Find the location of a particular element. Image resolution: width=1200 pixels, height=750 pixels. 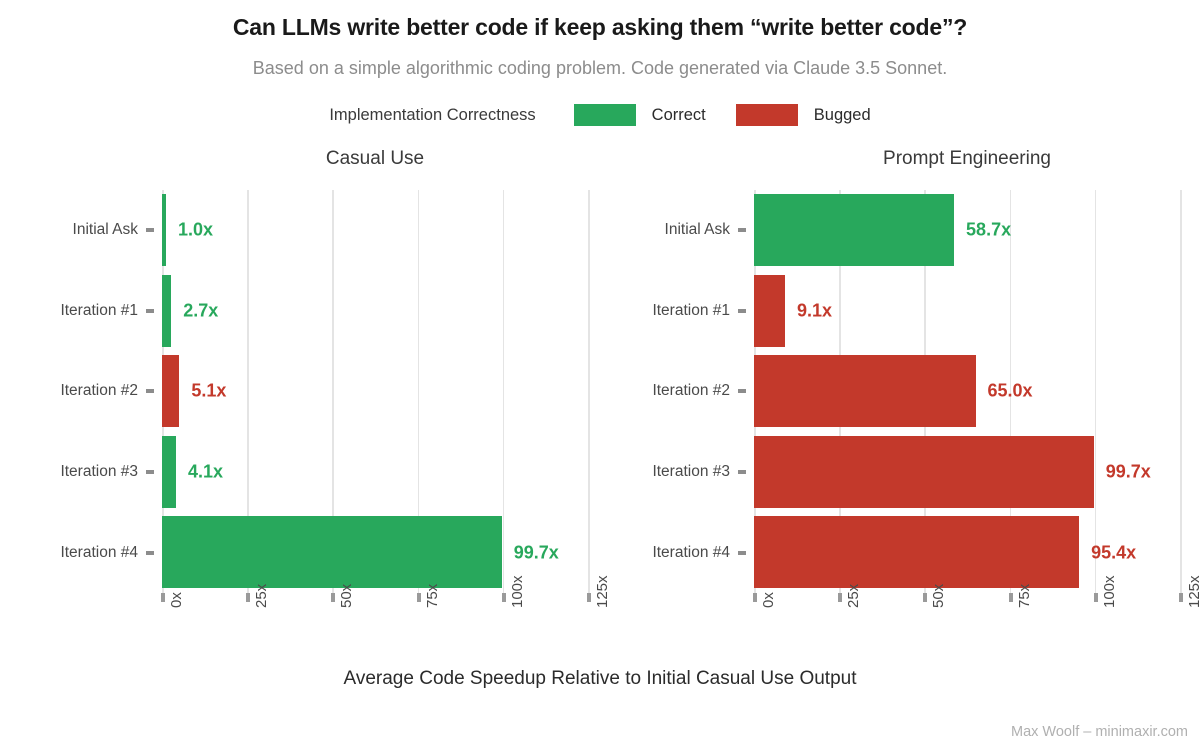

bar-band: 2.7x is located at coordinates (375, 311).